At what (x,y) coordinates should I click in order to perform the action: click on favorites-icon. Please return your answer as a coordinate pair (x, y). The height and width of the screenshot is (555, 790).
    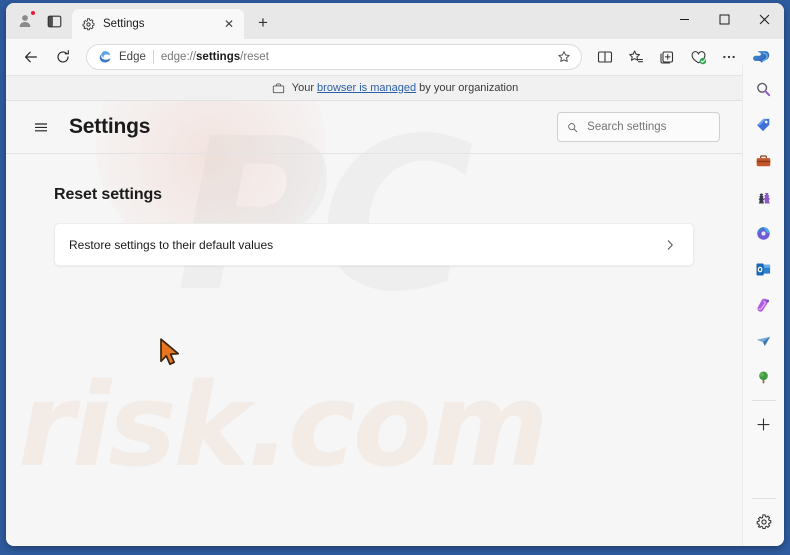
    Looking at the image, I should click on (636, 56).